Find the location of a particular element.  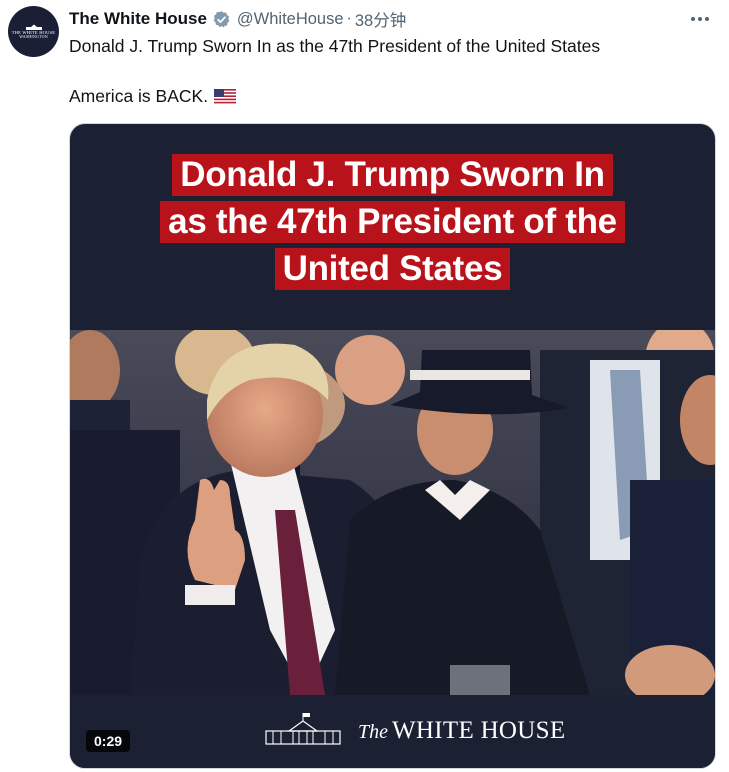

video-watermark-bar: The WHITE HOUSE is located at coordinates (392, 731).